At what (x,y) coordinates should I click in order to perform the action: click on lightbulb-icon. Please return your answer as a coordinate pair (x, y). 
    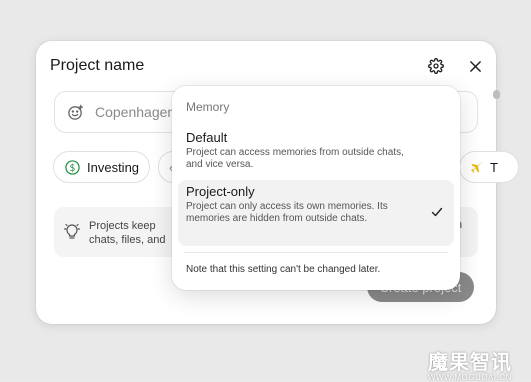
    Looking at the image, I should click on (72, 231).